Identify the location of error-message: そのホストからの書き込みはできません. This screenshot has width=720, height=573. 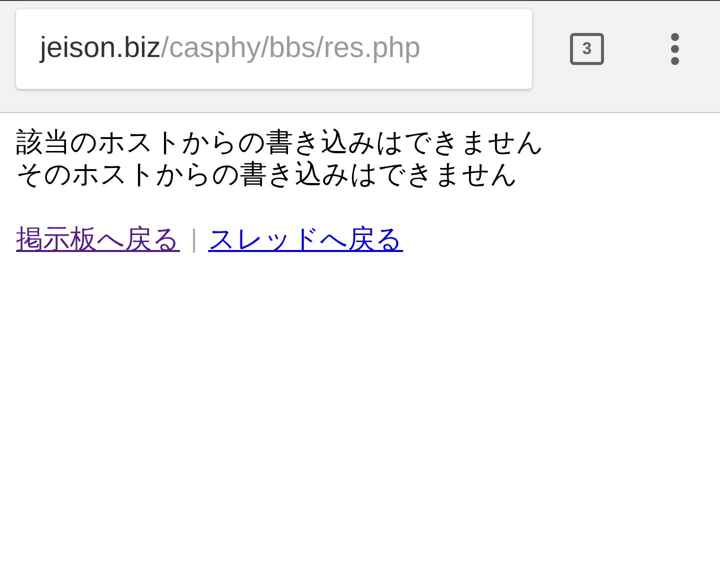
(267, 175).